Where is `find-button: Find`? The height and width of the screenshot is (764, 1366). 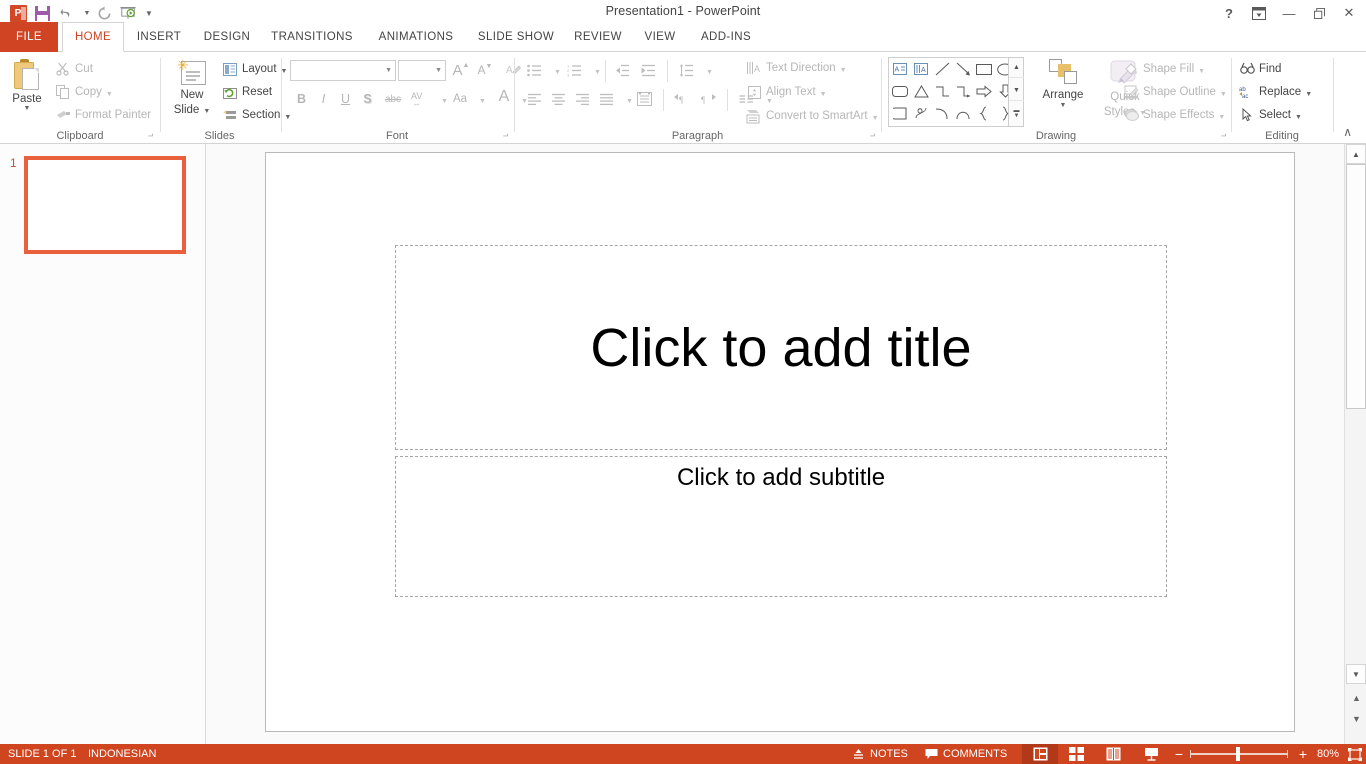 find-button: Find is located at coordinates (1275, 69).